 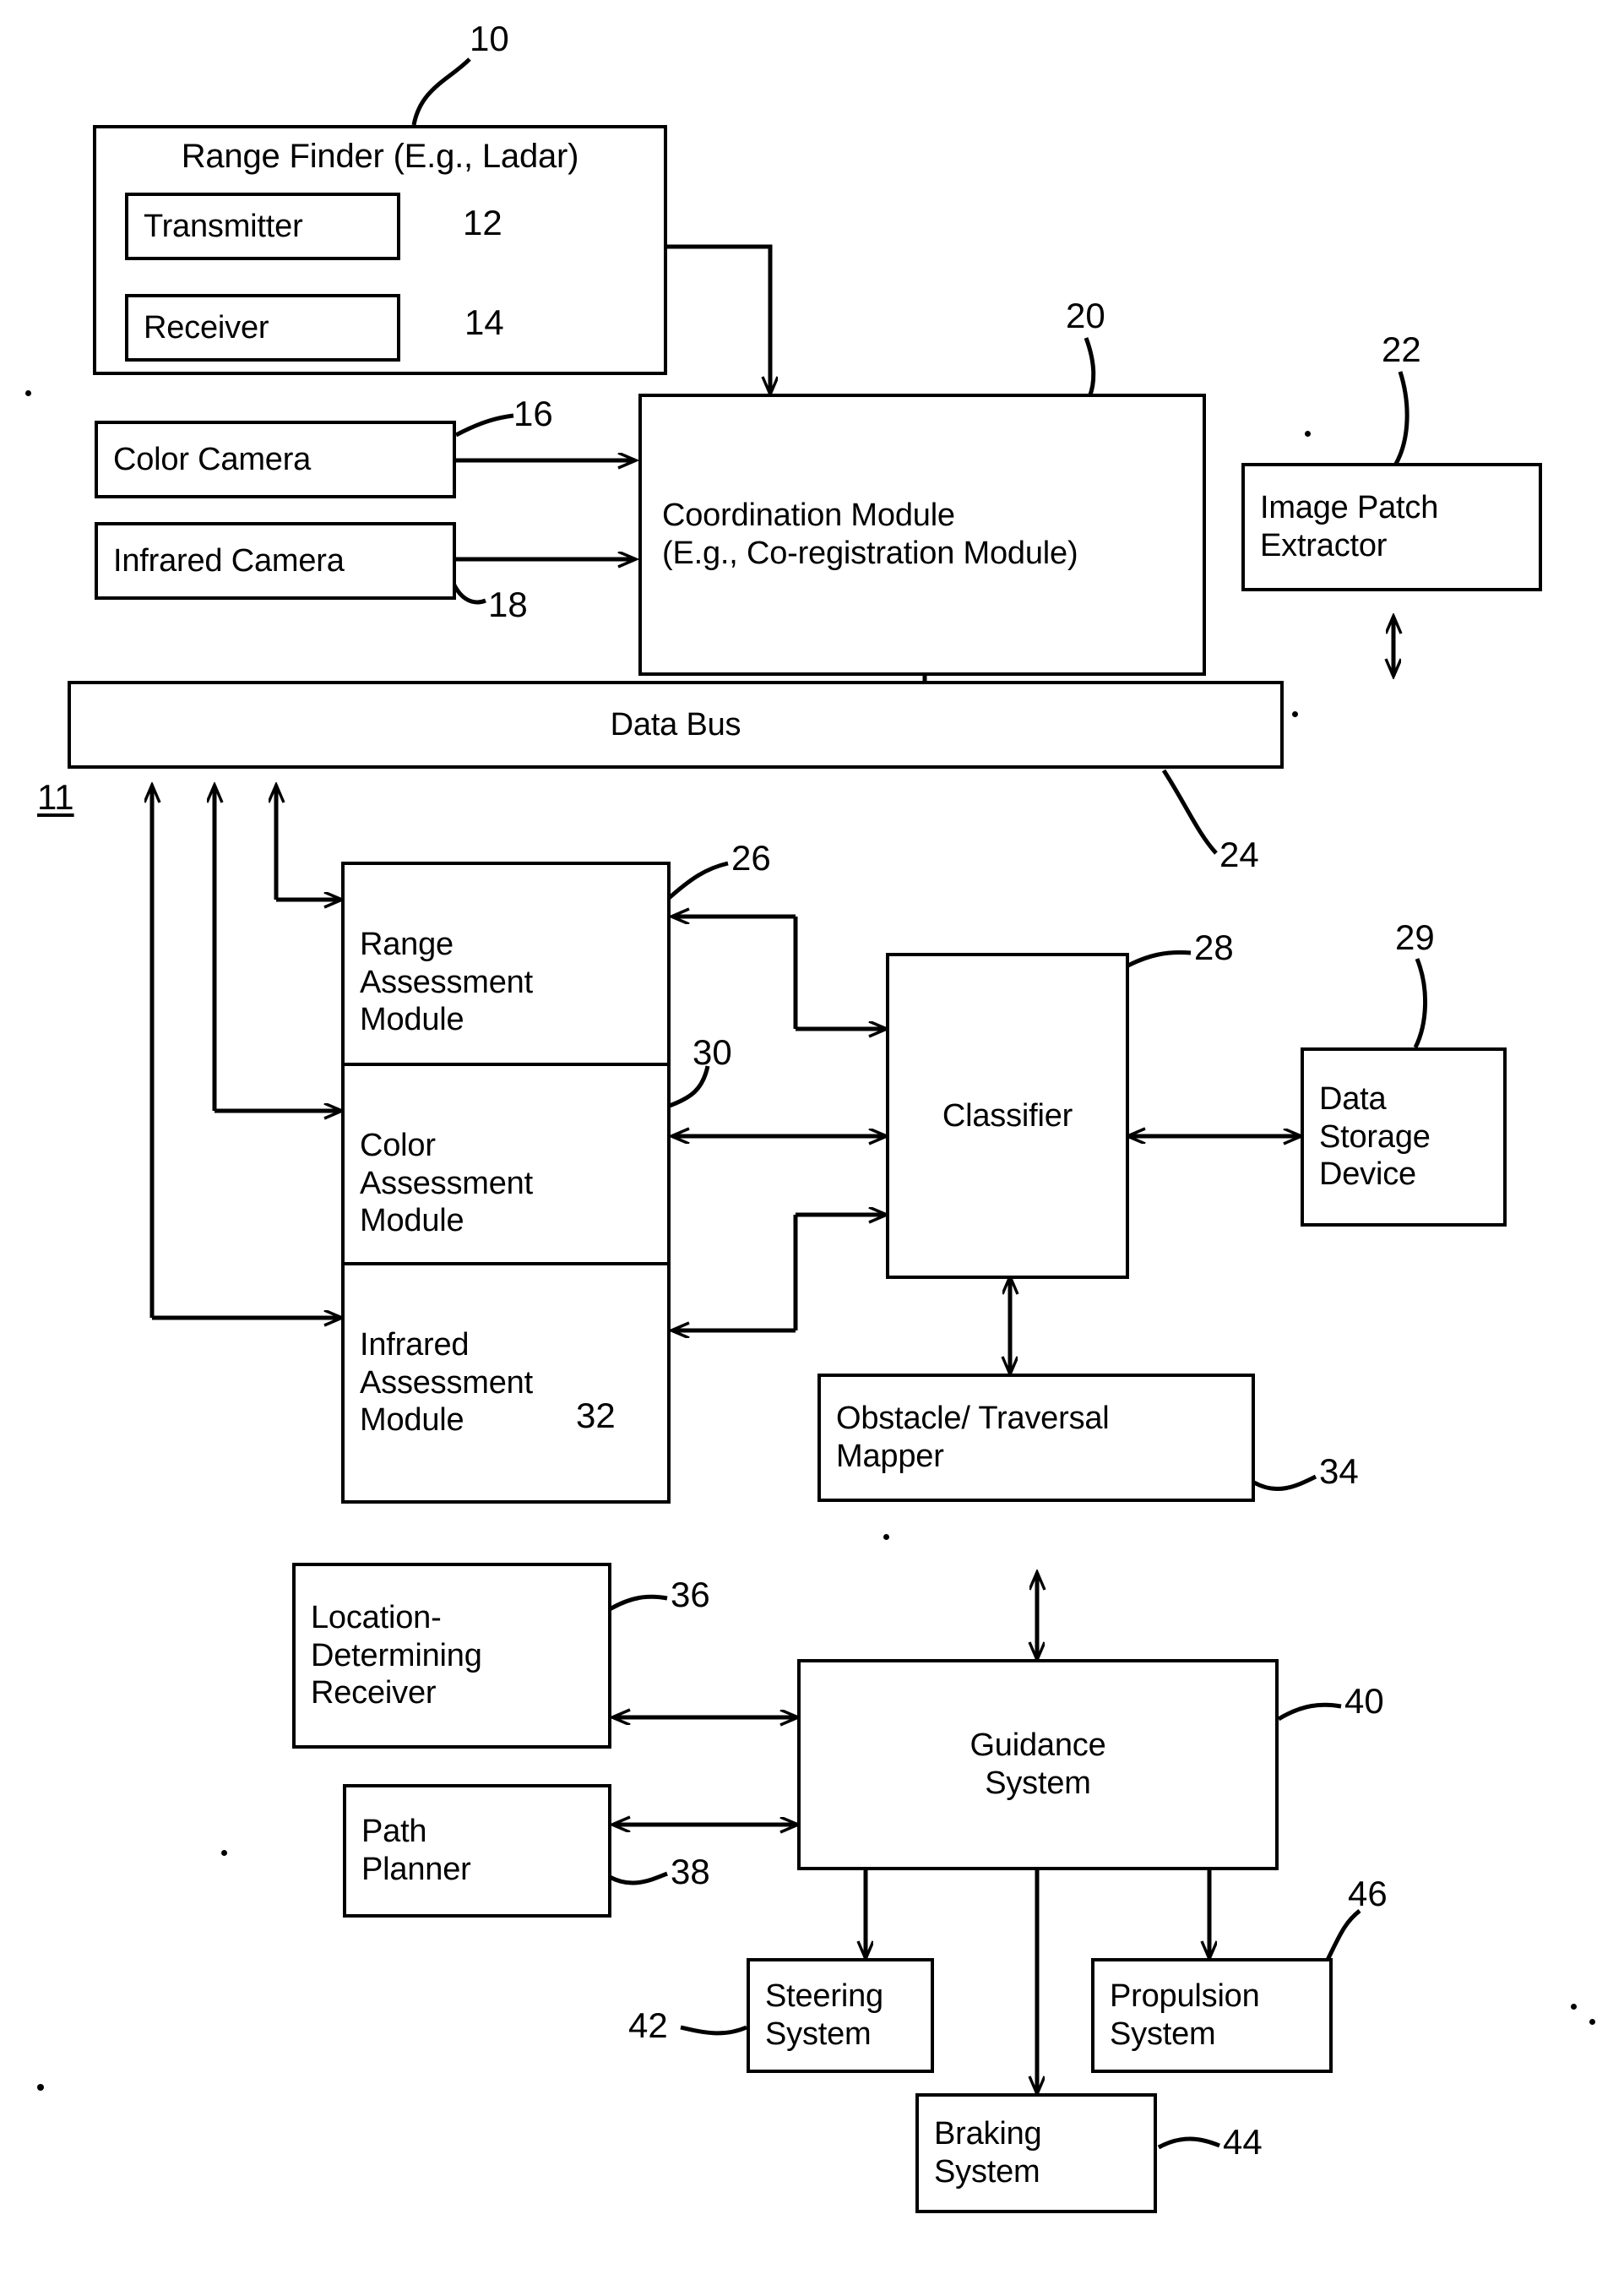 I want to click on path-planner-label: Path Planner, so click(x=416, y=1850).